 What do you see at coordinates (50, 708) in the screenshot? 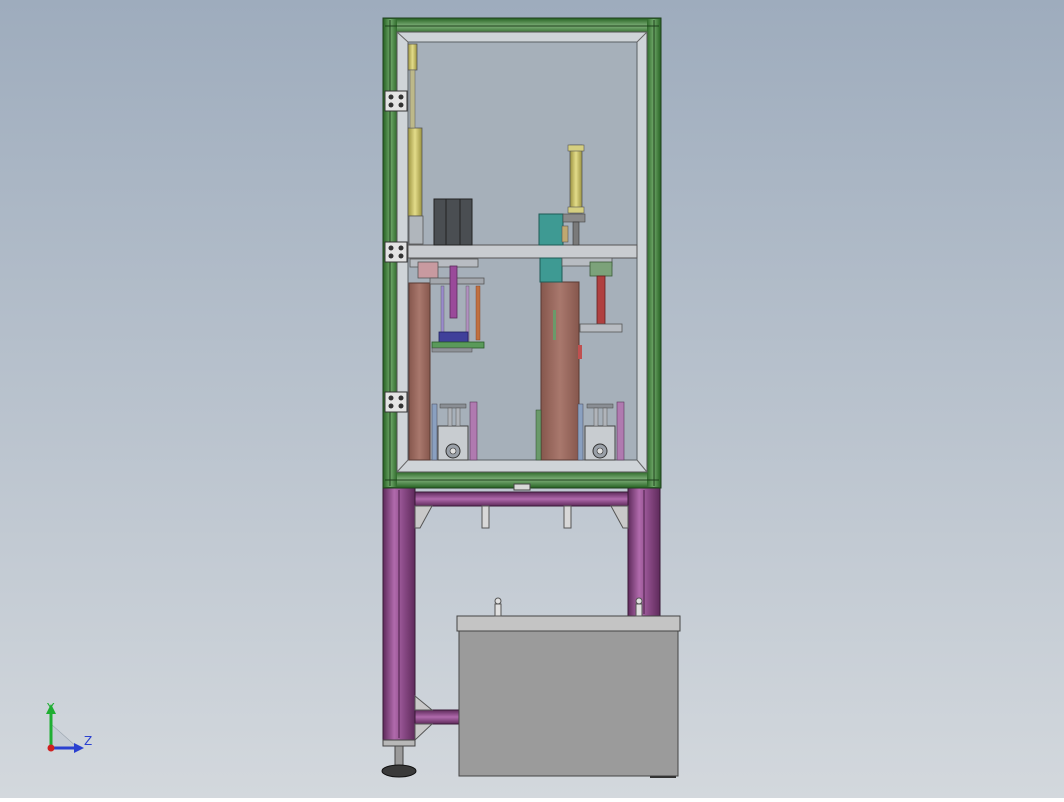
I see `y-axis-label: Y` at bounding box center [50, 708].